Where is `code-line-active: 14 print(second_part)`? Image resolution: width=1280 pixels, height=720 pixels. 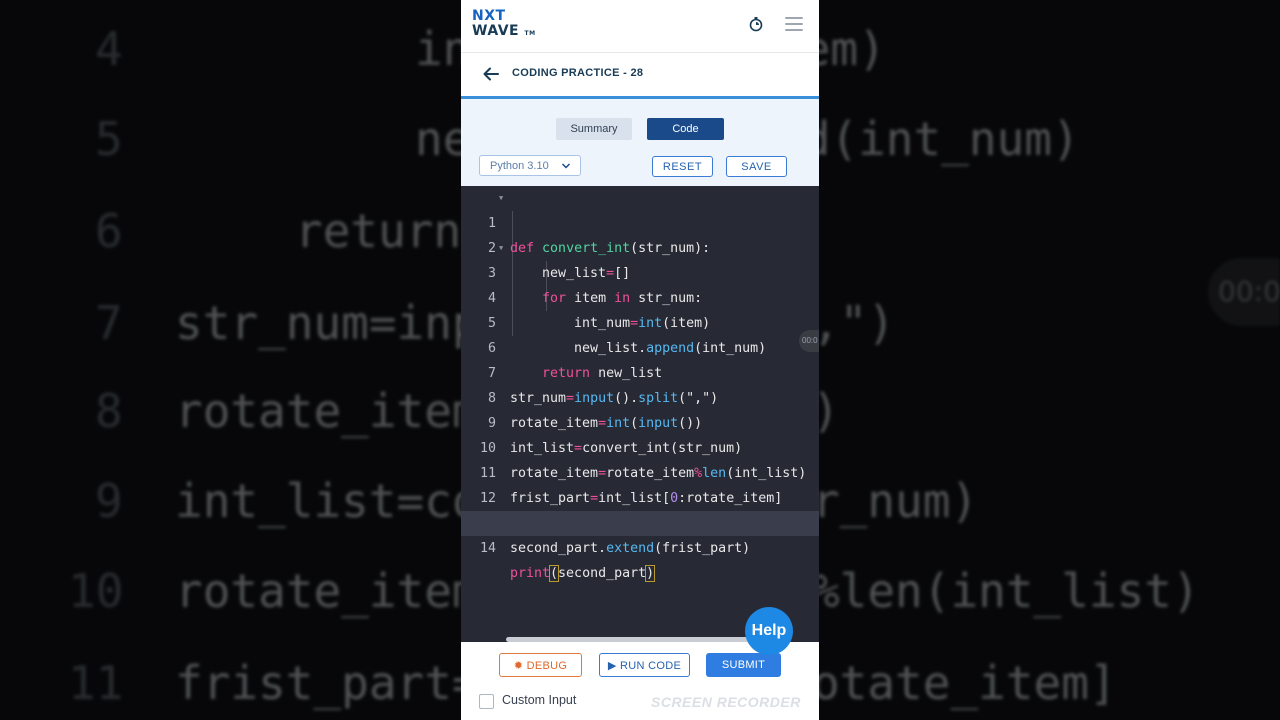
code-line-active: 14 print(second_part) is located at coordinates (640, 546).